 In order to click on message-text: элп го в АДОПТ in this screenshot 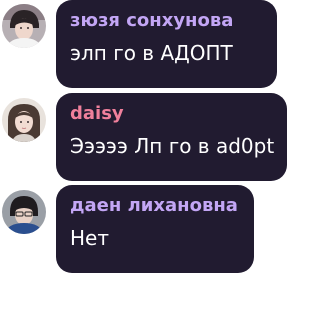, I will do `click(151, 53)`.